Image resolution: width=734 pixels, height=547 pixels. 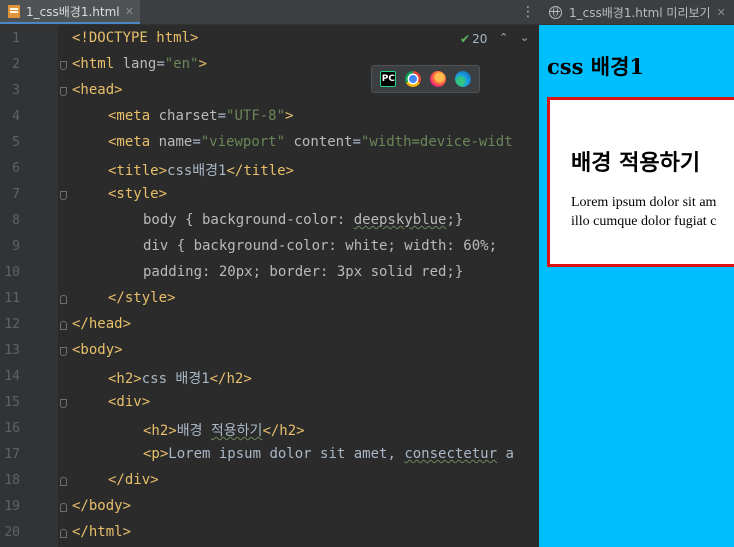 I want to click on box-heading: 배경 적용하기, so click(x=636, y=163).